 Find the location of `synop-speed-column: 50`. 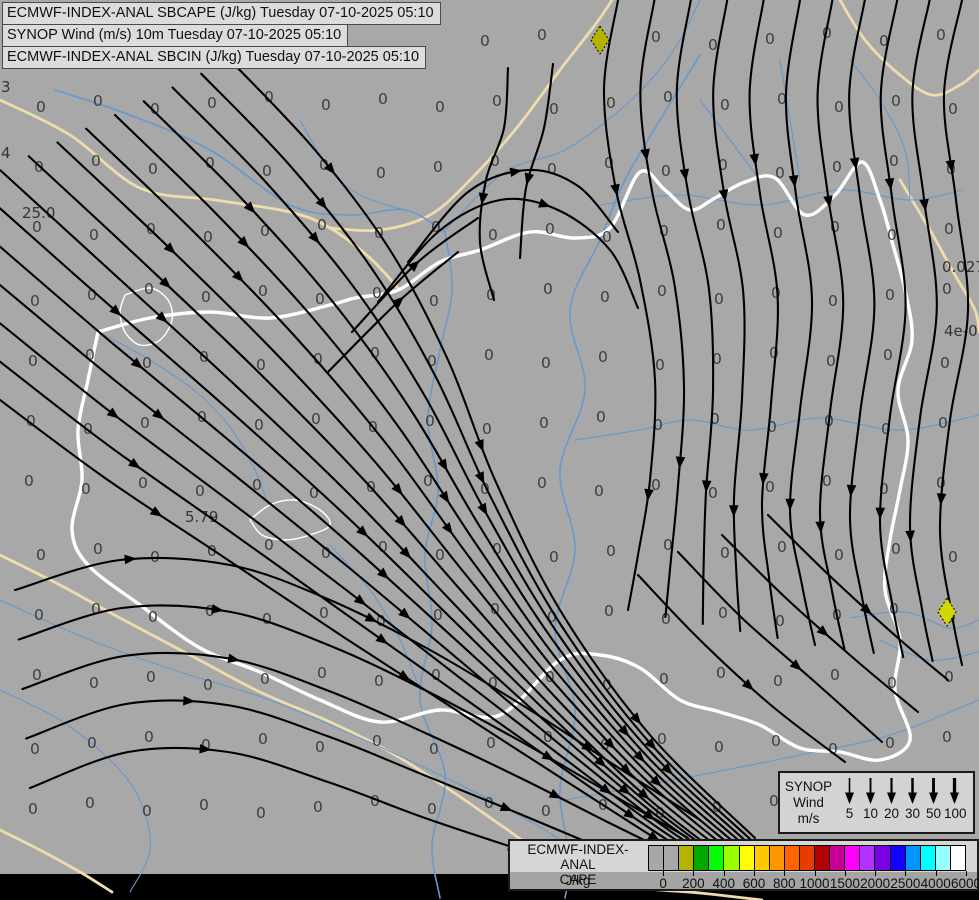

synop-speed-column: 50 is located at coordinates (933, 804).